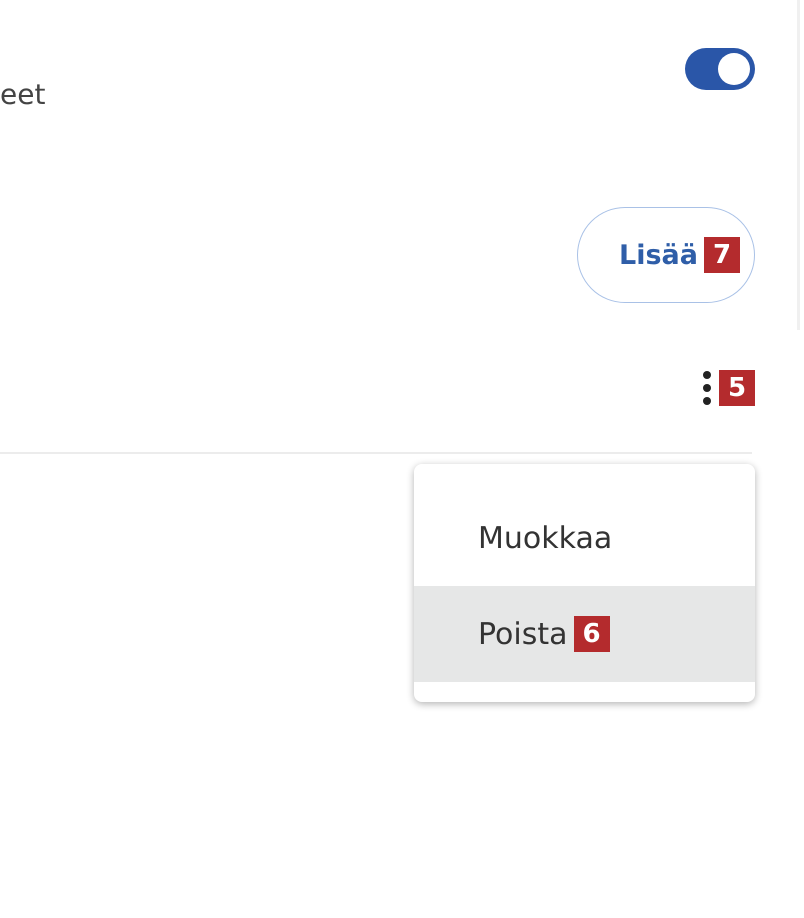 The width and height of the screenshot is (804, 918). What do you see at coordinates (23, 95) in the screenshot?
I see `setting-label: eet` at bounding box center [23, 95].